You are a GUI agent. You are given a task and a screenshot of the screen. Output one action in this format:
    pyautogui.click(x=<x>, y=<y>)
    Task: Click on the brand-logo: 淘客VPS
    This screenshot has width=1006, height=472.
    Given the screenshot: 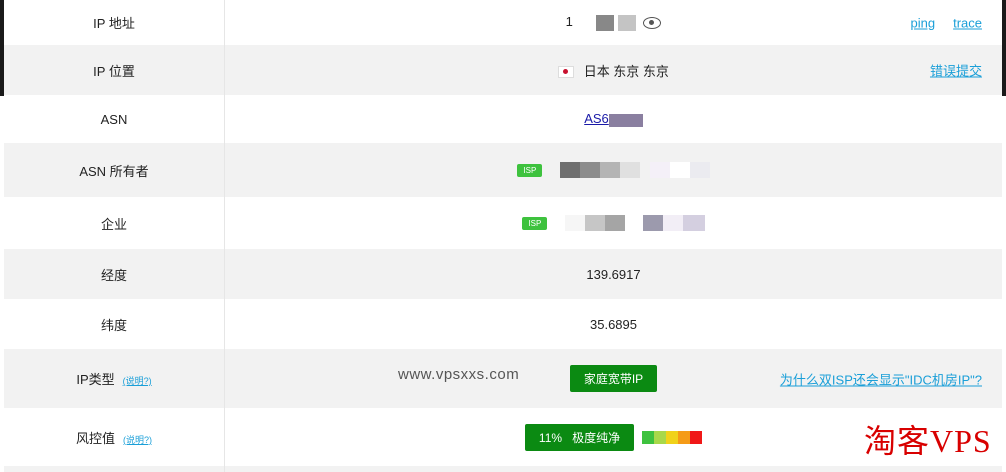 What is the action you would take?
    pyautogui.click(x=928, y=441)
    